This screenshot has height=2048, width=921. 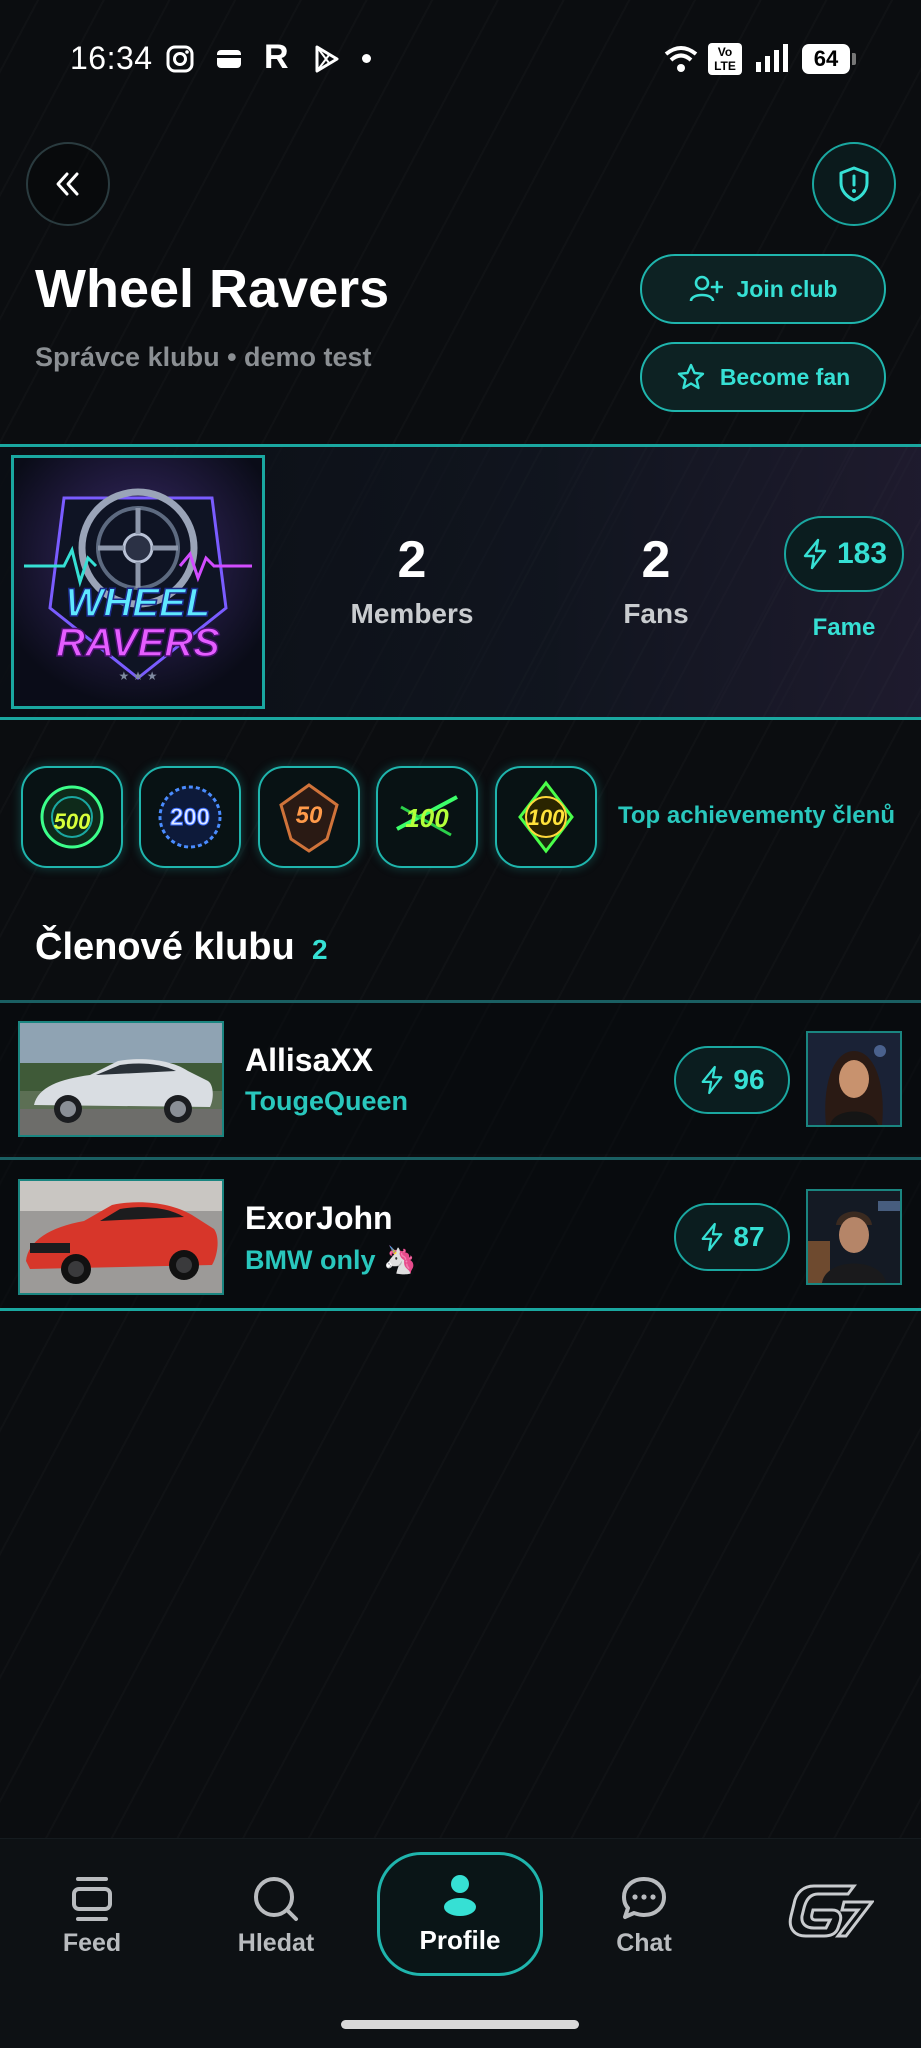 What do you see at coordinates (656, 560) in the screenshot?
I see `fans-count-value: 2` at bounding box center [656, 560].